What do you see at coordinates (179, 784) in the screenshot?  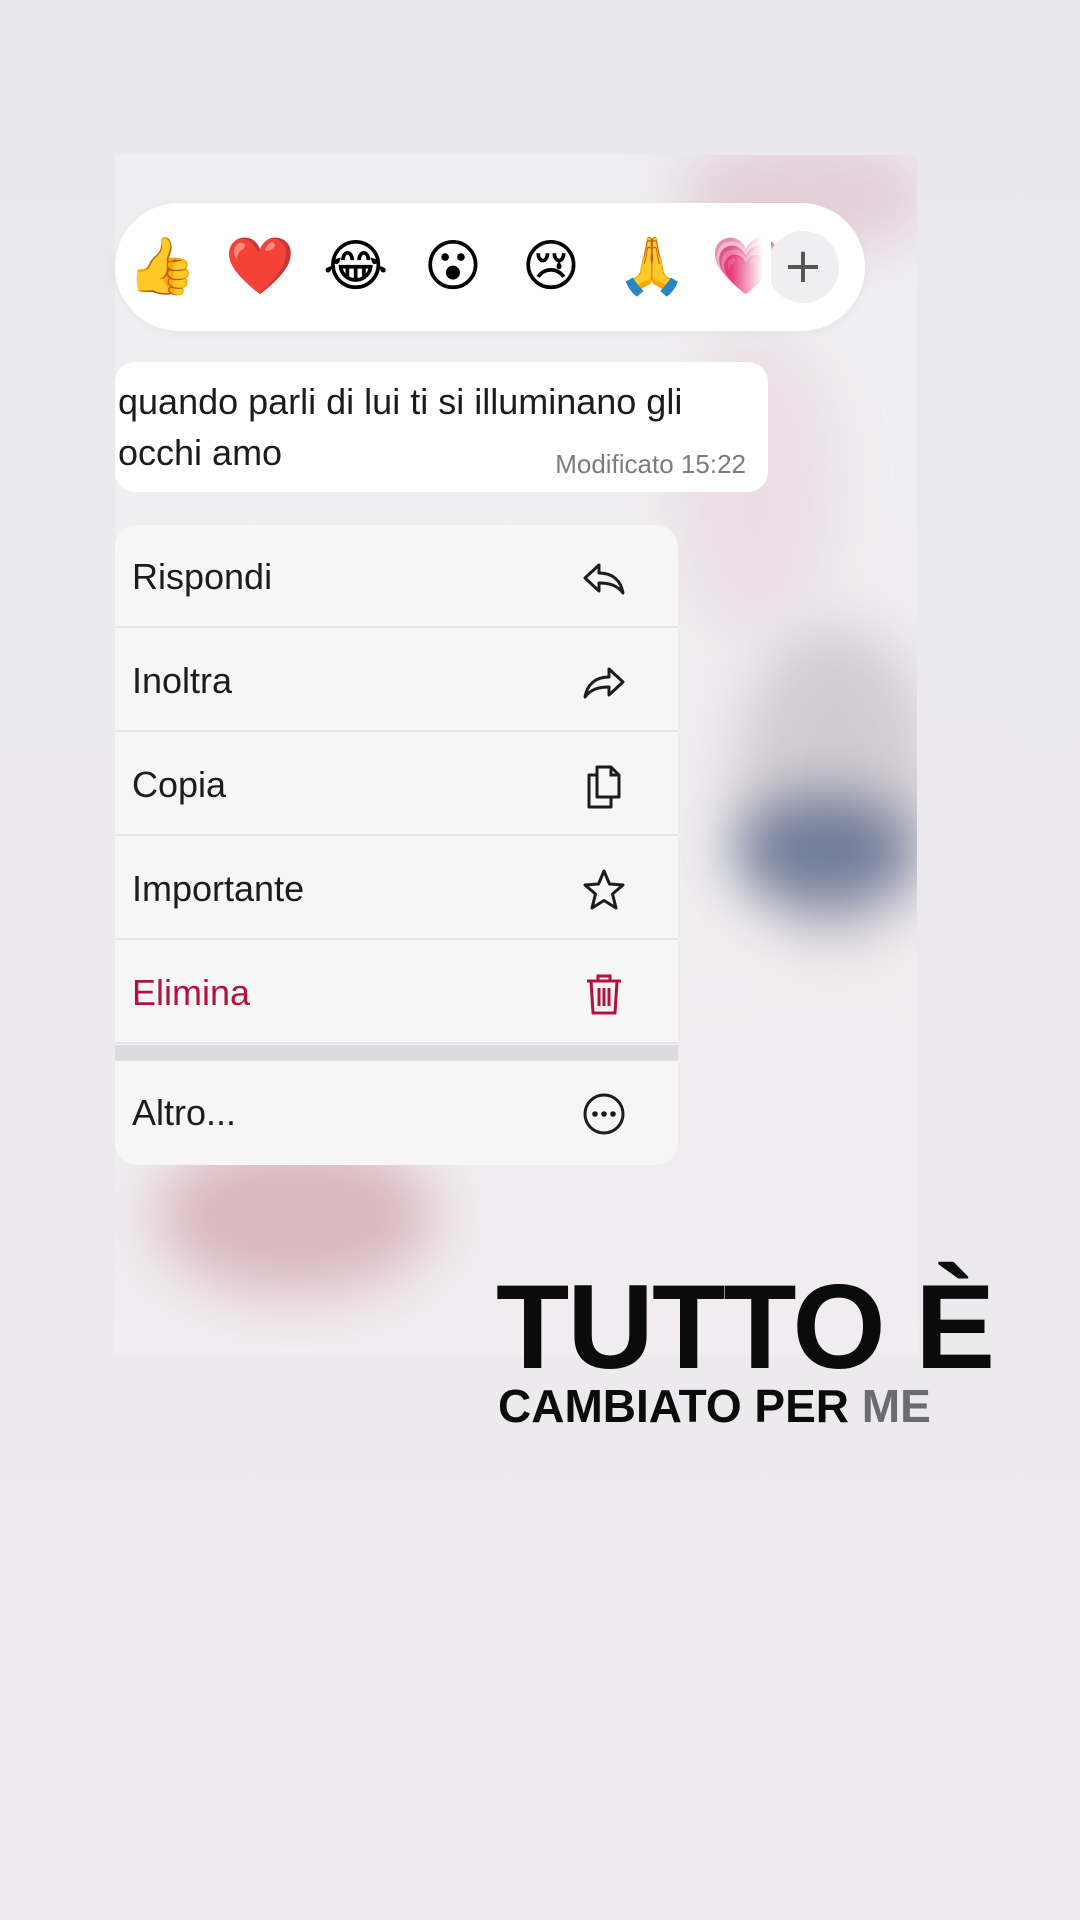 I see `menu-item-label: Copia` at bounding box center [179, 784].